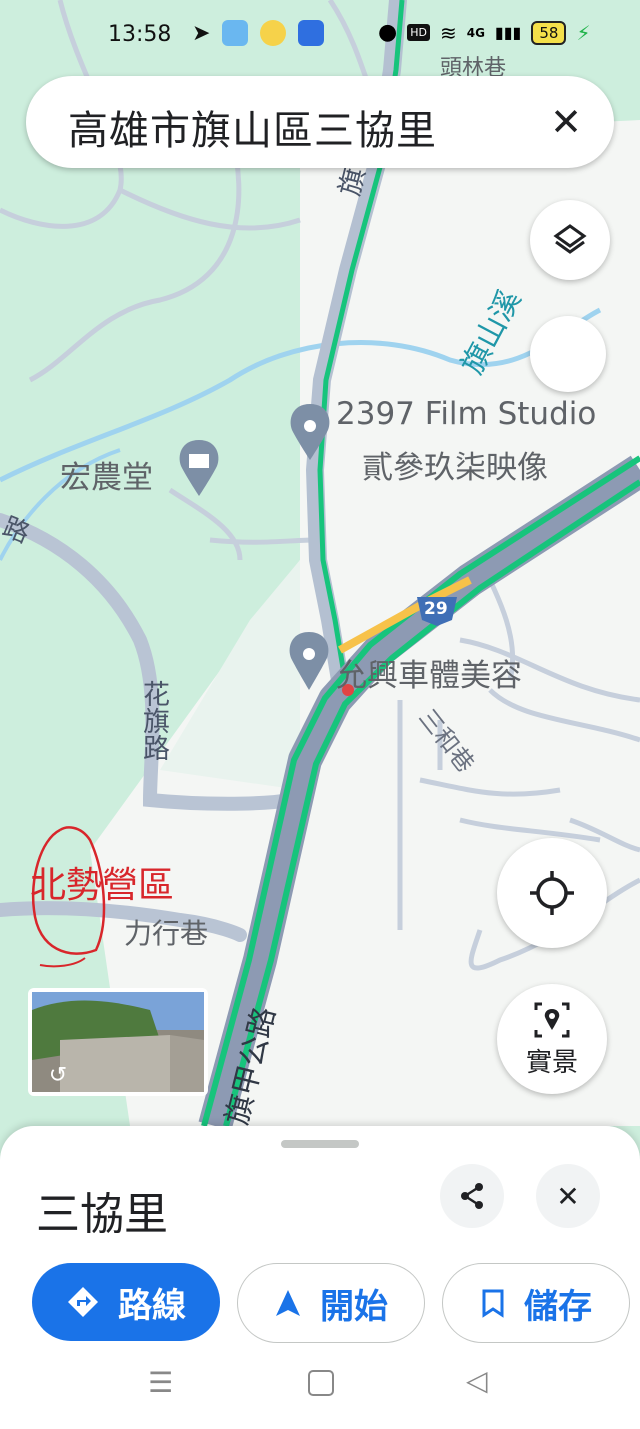 This screenshot has width=640, height=1429. What do you see at coordinates (475, 32) in the screenshot?
I see `network-type: 4G` at bounding box center [475, 32].